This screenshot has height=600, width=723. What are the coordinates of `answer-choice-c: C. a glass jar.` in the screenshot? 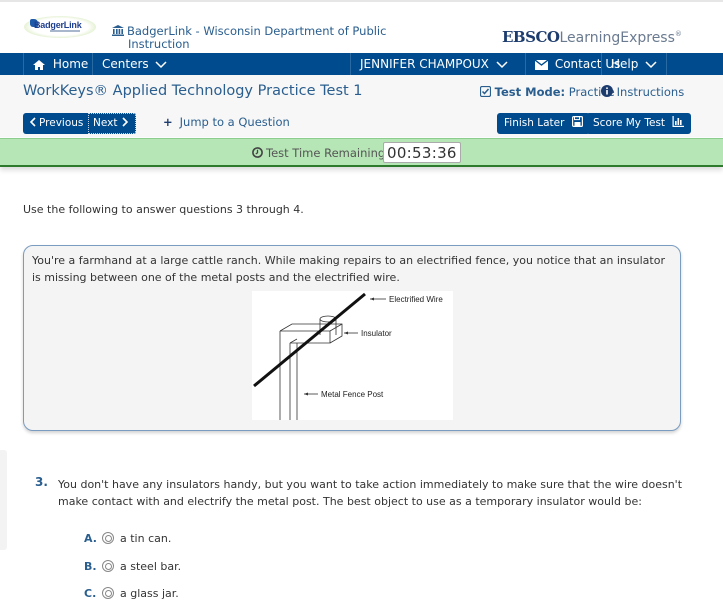 It's located at (131, 592).